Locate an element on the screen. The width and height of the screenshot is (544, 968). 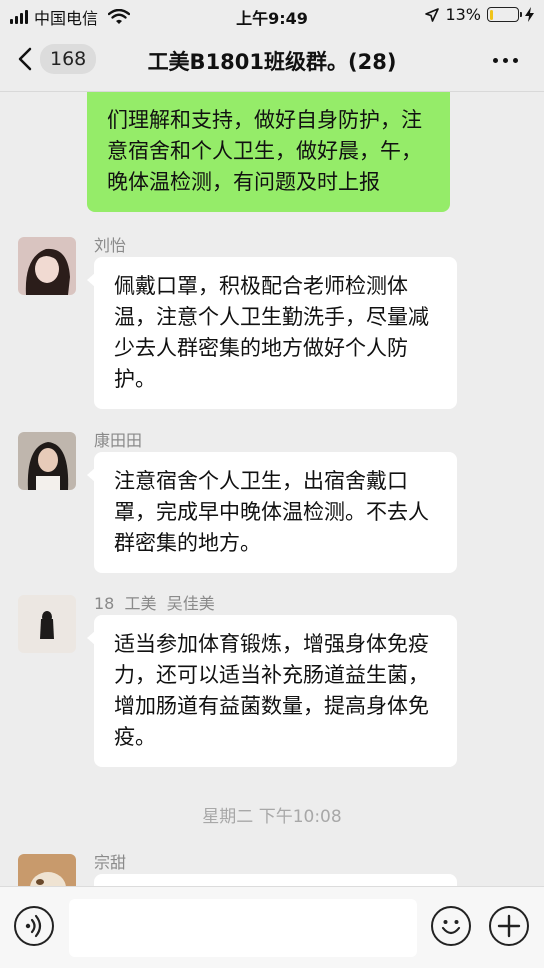
input-bar is located at coordinates (272, 927).